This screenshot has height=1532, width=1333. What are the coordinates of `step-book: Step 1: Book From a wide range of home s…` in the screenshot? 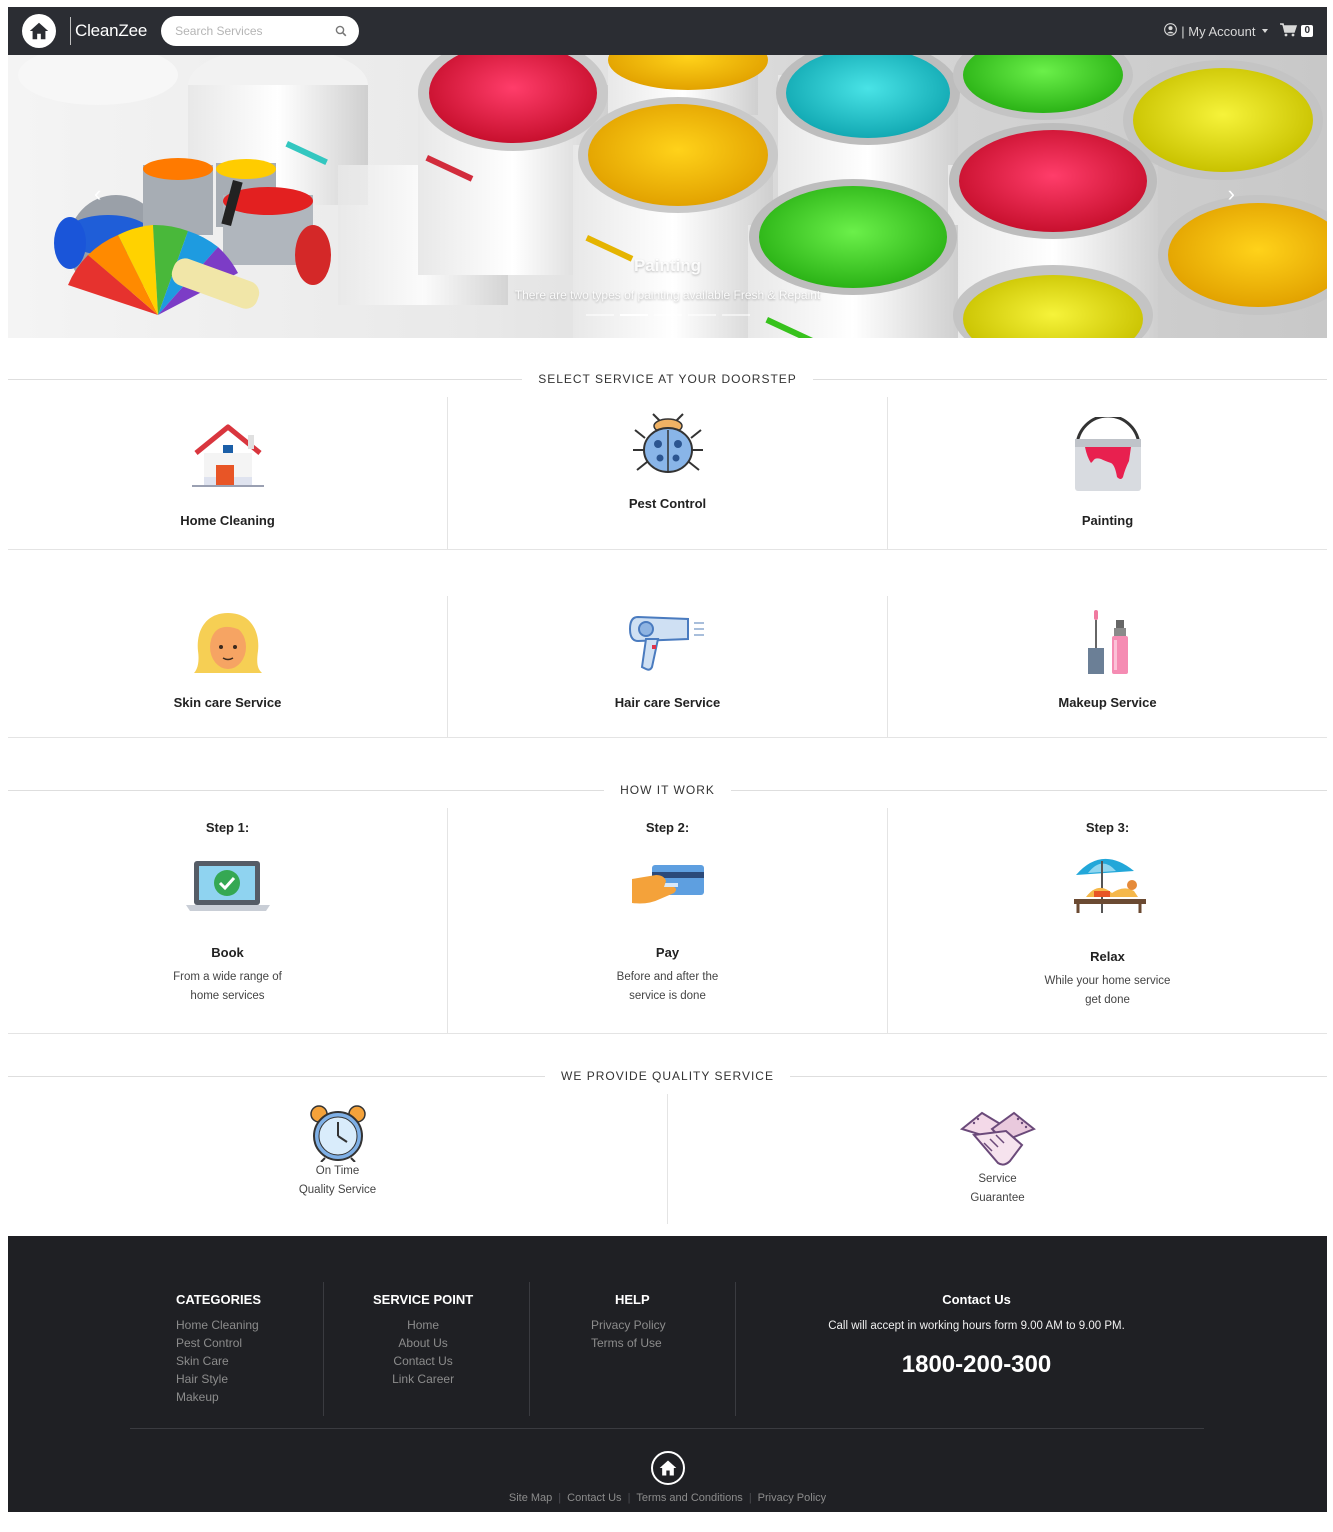 It's located at (228, 920).